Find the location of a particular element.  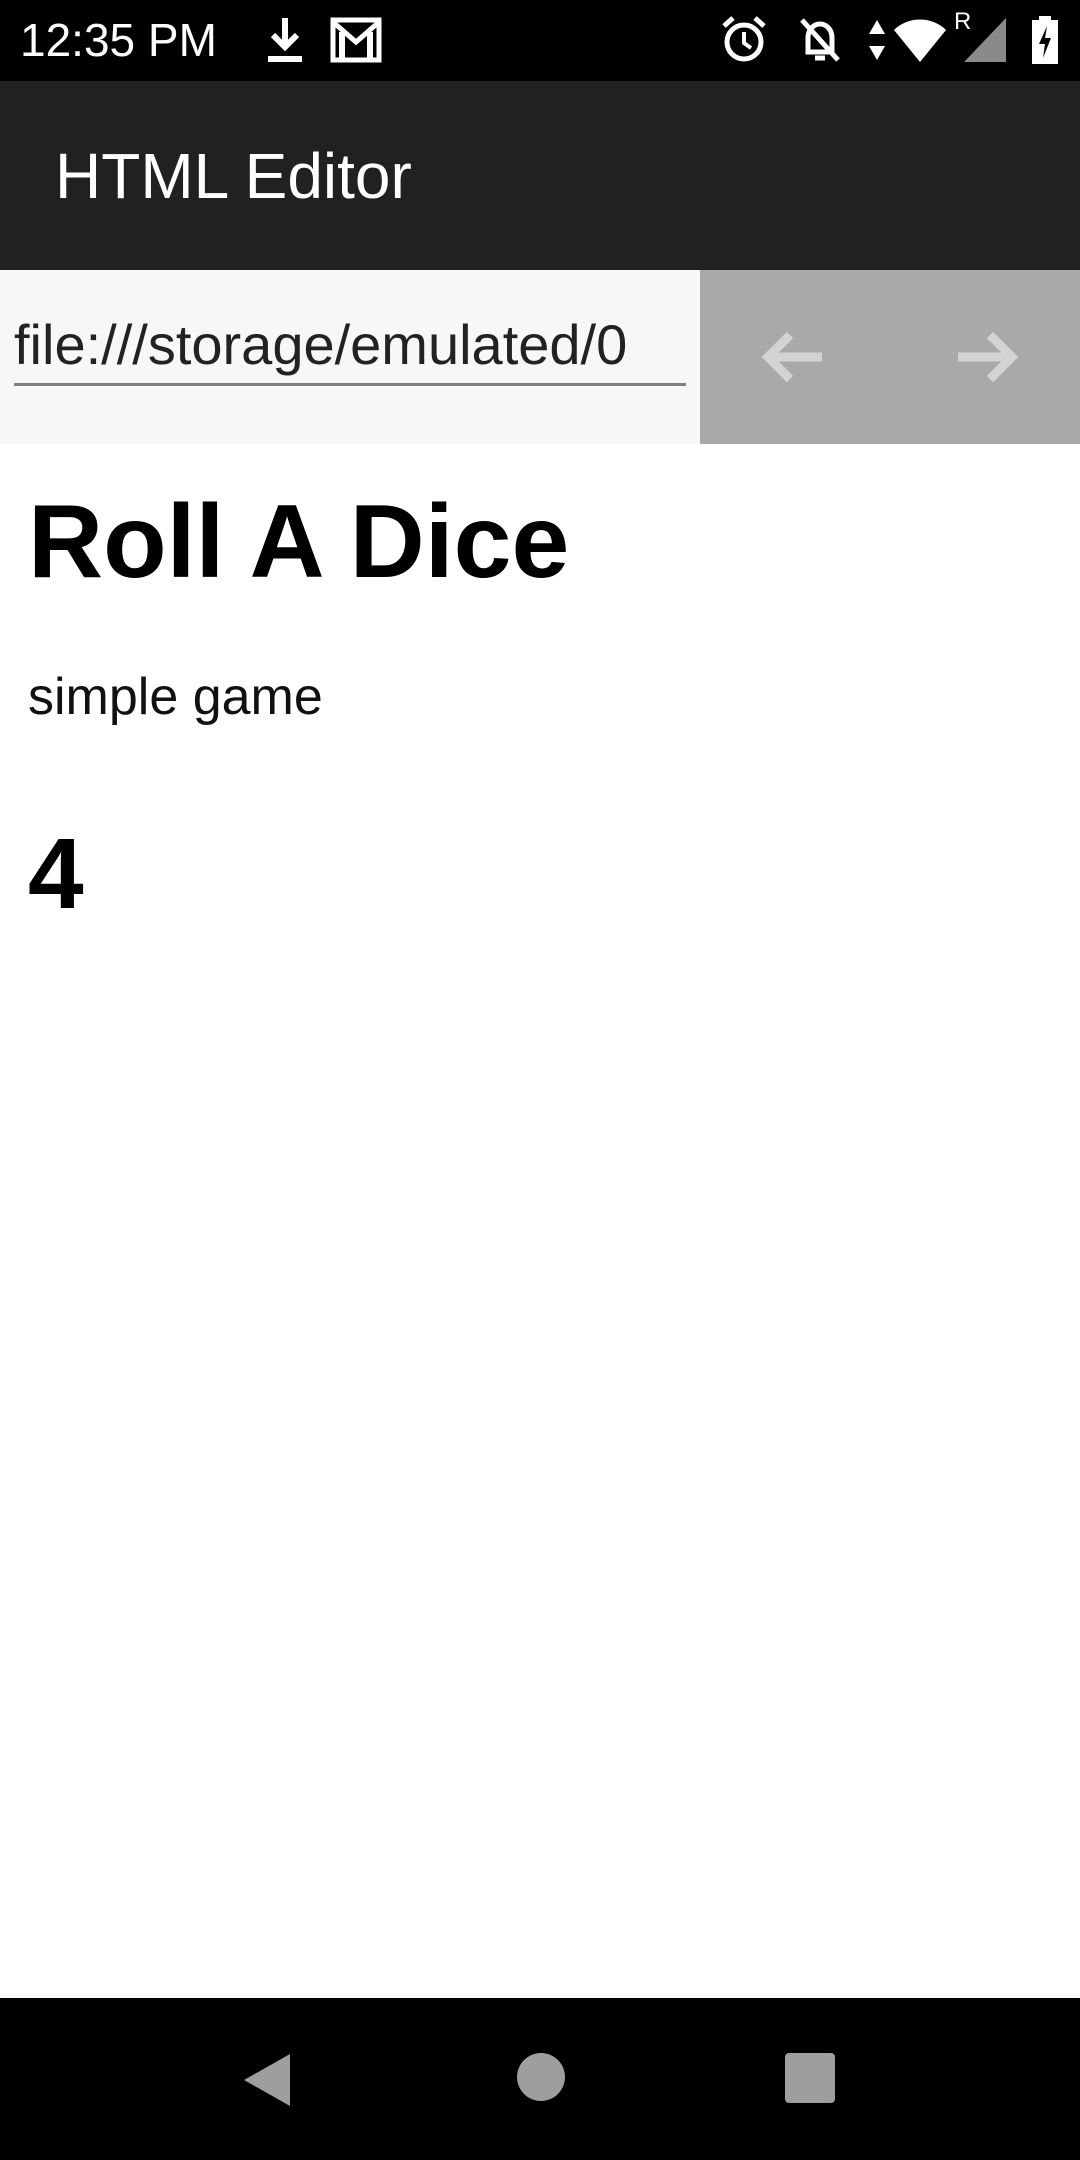

url-input is located at coordinates (350, 346).